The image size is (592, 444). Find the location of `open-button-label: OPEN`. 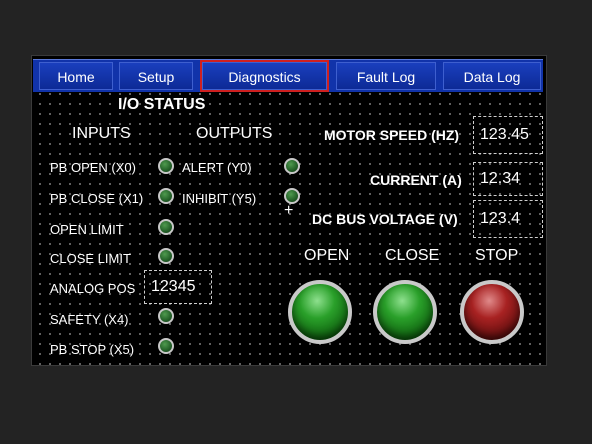

open-button-label: OPEN is located at coordinates (327, 255).